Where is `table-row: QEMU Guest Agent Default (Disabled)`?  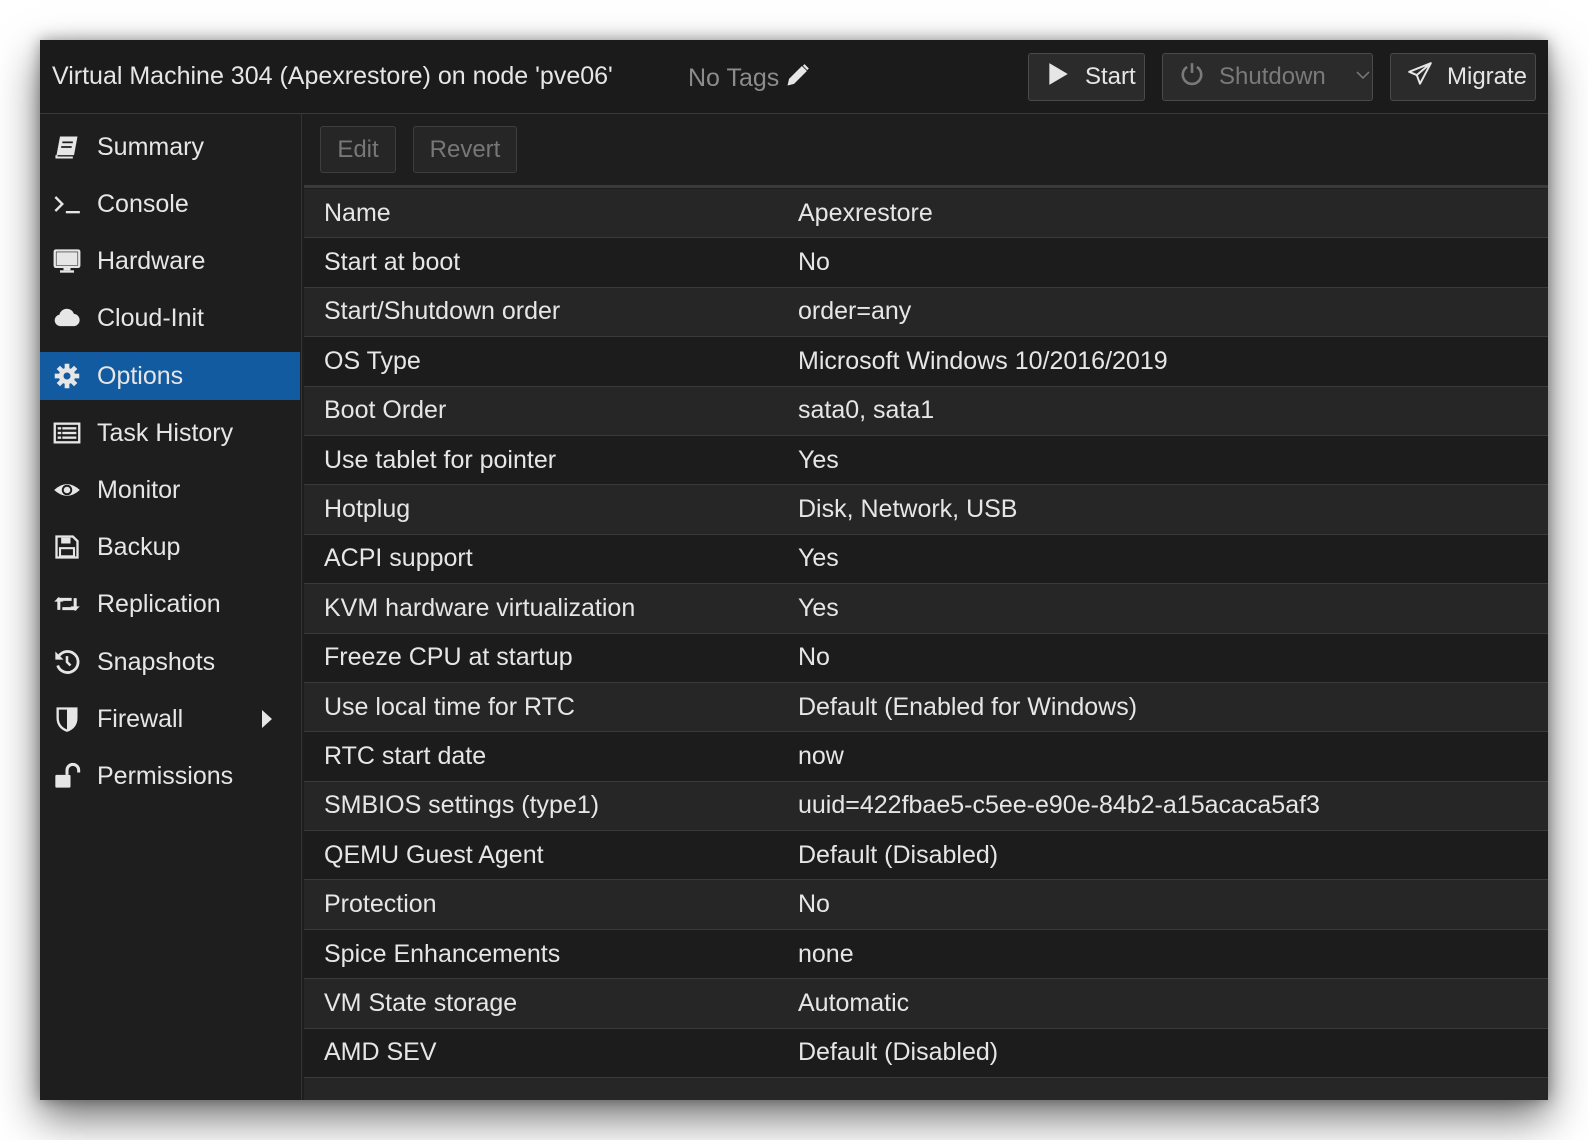 table-row: QEMU Guest Agent Default (Disabled) is located at coordinates (926, 856).